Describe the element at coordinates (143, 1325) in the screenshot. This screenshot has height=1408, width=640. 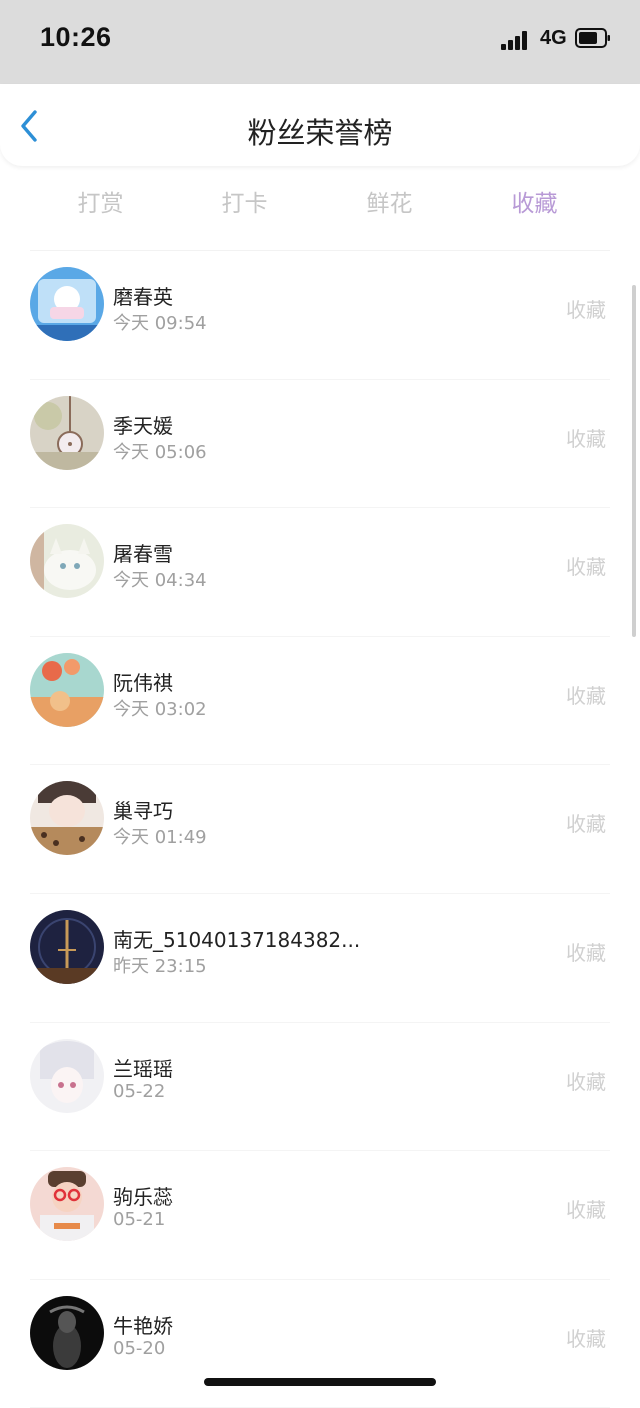
I see `fan-name: 牛艳娇` at that location.